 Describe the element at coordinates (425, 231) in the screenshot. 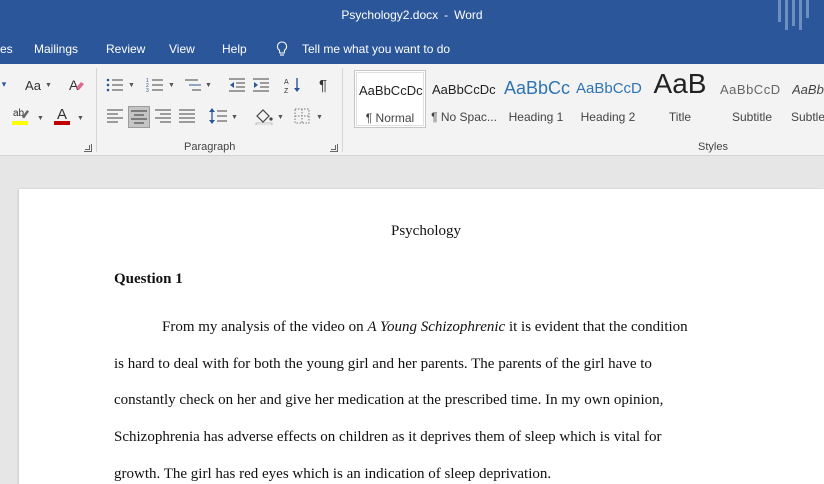

I see `document-title: Psychology` at that location.